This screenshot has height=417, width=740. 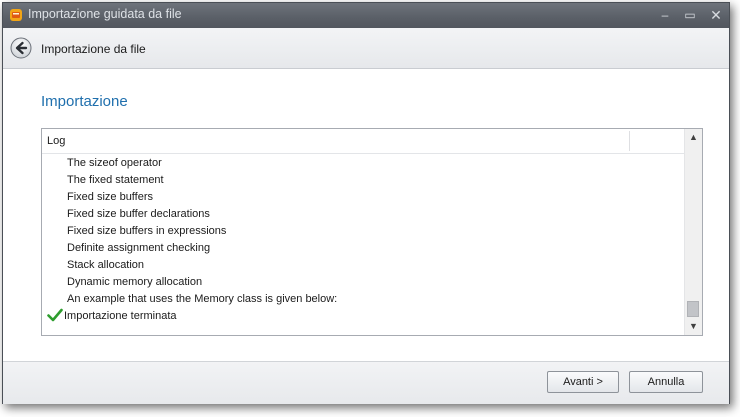 What do you see at coordinates (693, 137) in the screenshot?
I see `scroll-up-arrow-icon: ▲` at bounding box center [693, 137].